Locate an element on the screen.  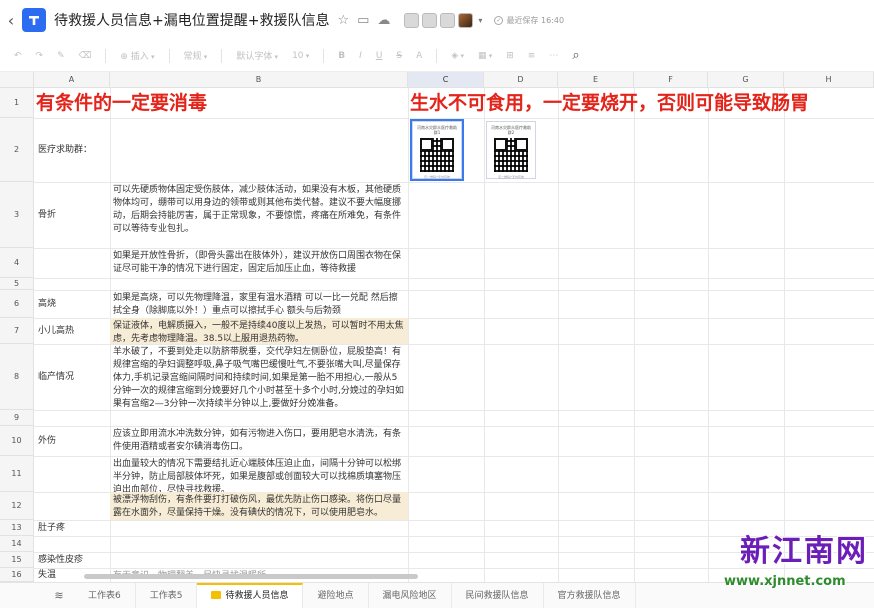
row-header-3: 3 is located at coordinates (17, 215).